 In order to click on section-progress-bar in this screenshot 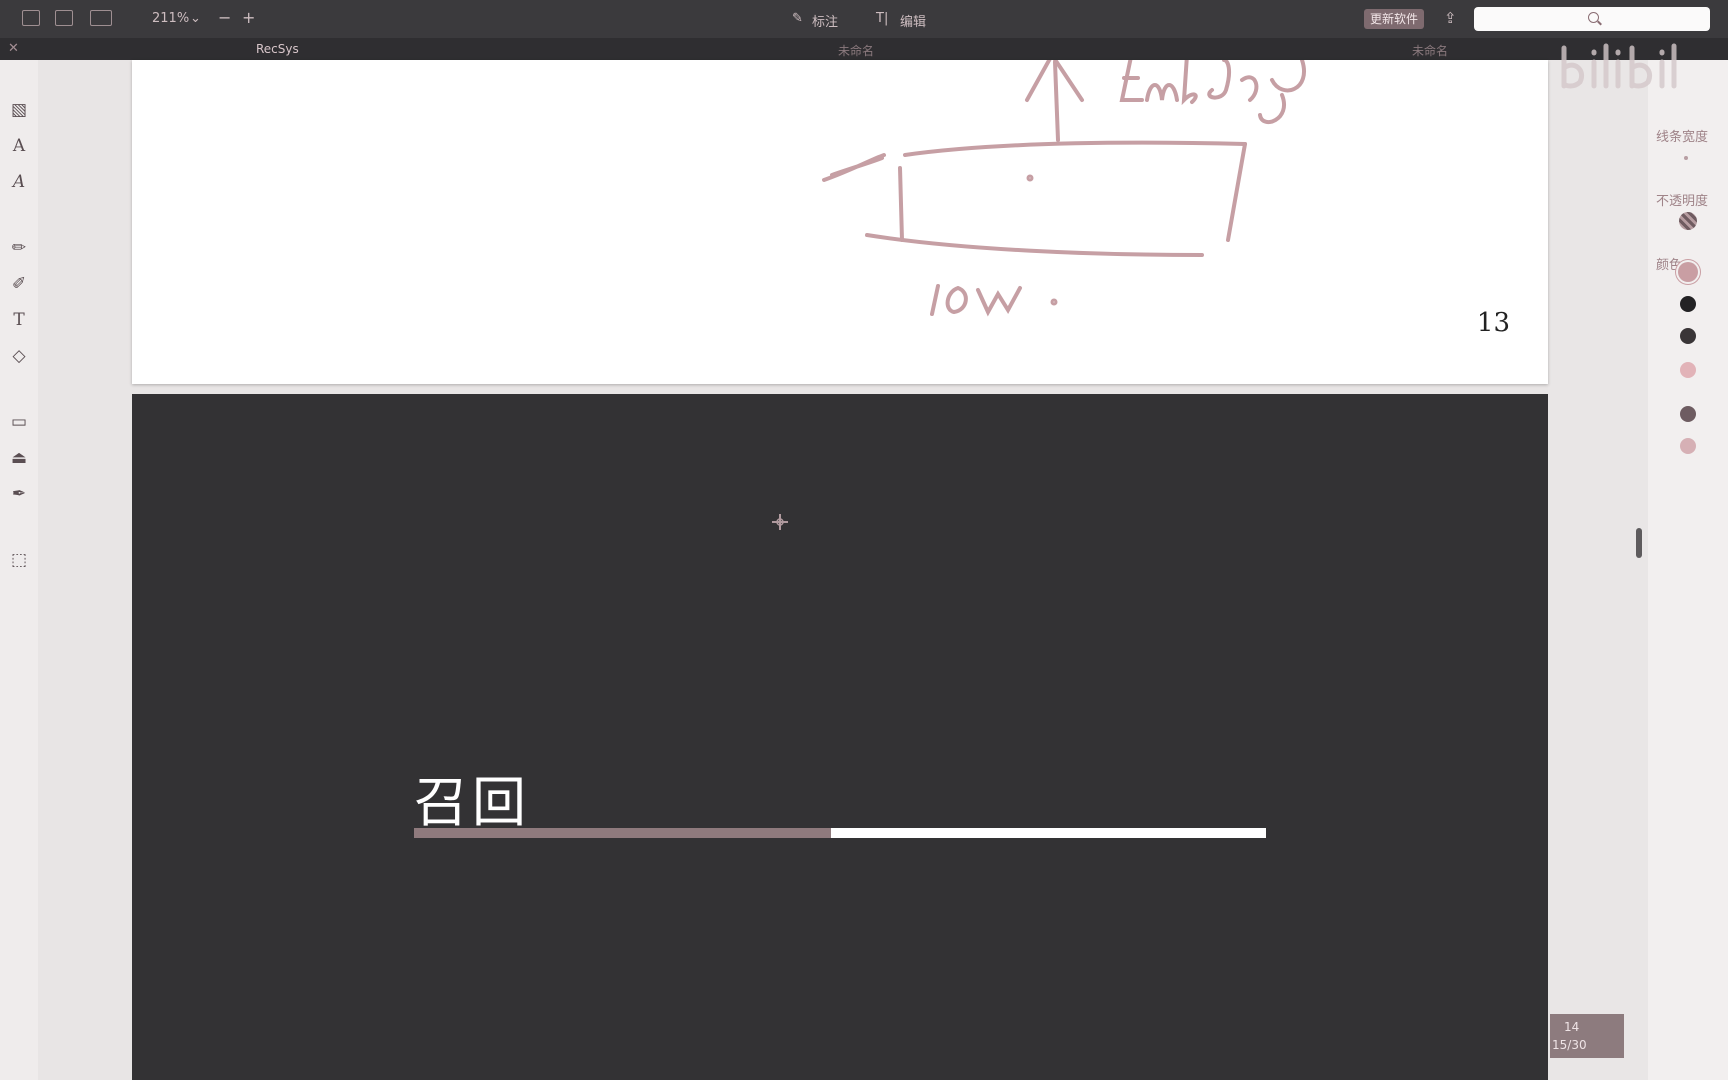, I will do `click(840, 833)`.